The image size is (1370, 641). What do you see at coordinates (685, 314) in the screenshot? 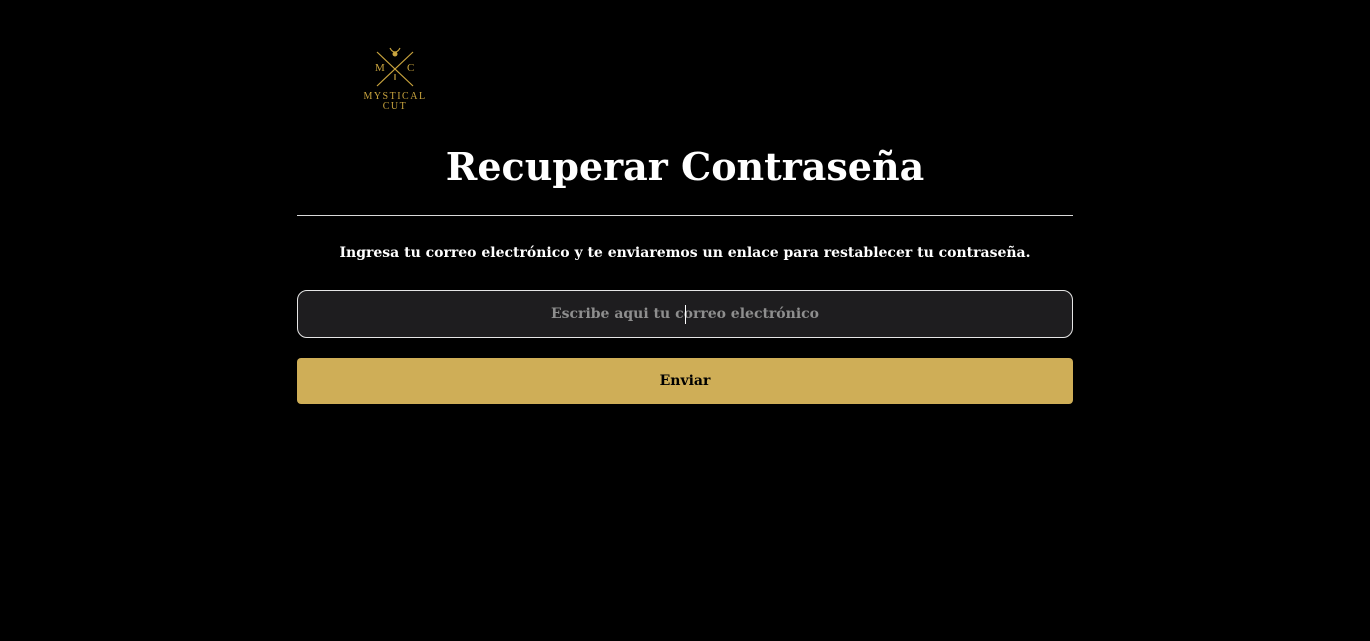
I see `text-cursor` at bounding box center [685, 314].